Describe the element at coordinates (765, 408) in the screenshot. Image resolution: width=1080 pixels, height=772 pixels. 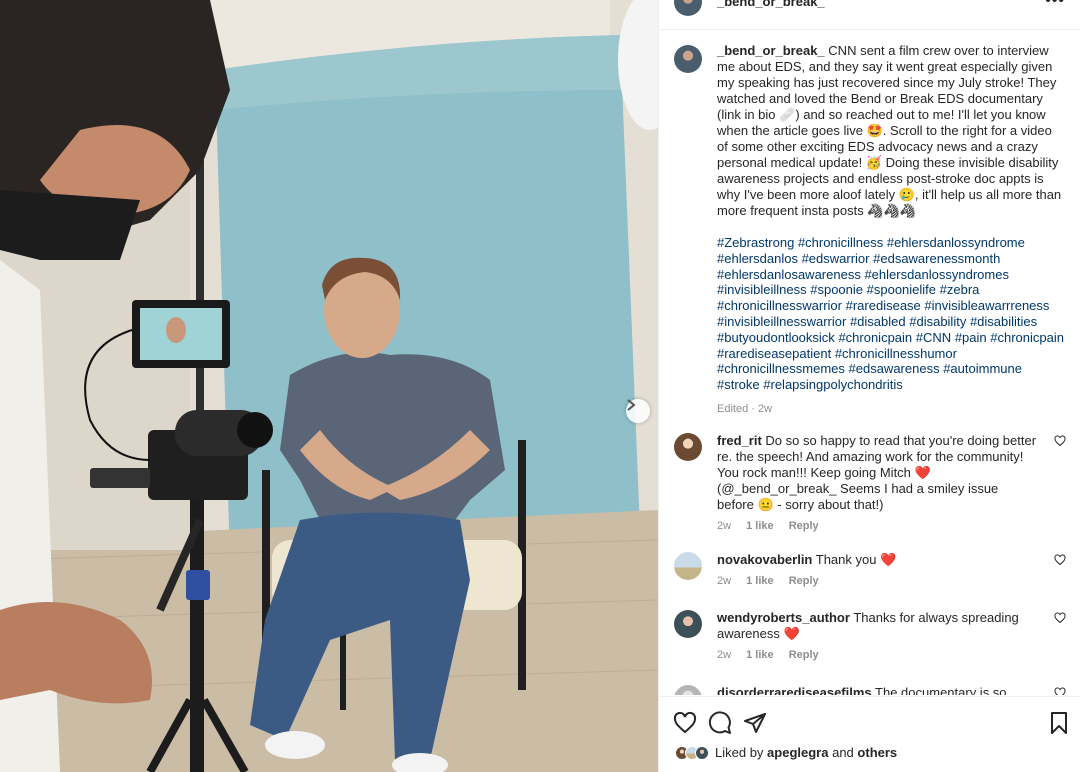
I see `edited-time: 2w` at that location.